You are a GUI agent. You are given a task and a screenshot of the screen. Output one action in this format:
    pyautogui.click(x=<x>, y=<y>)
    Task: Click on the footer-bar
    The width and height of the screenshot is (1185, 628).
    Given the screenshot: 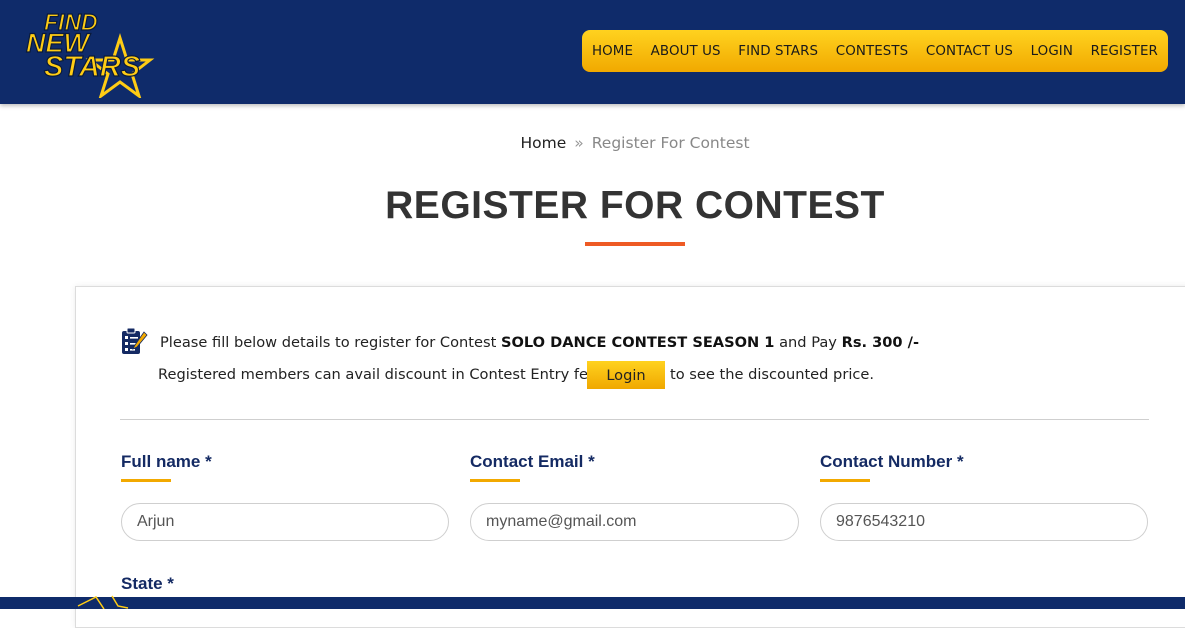 What is the action you would take?
    pyautogui.click(x=592, y=603)
    